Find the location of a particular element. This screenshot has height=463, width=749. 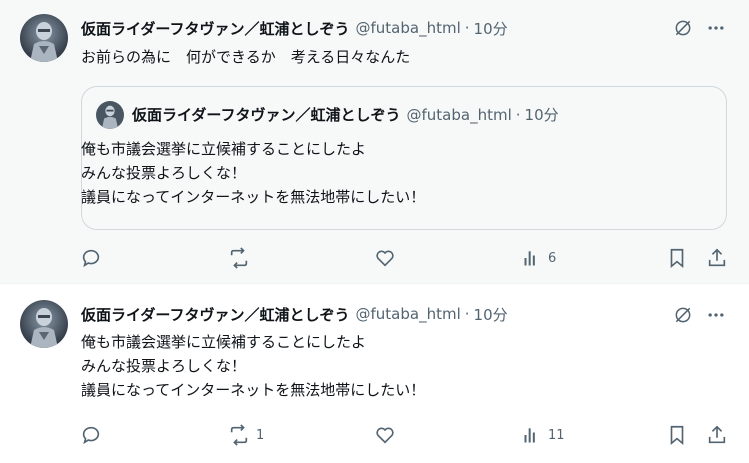

quoted-timestamp: 10分 is located at coordinates (542, 114).